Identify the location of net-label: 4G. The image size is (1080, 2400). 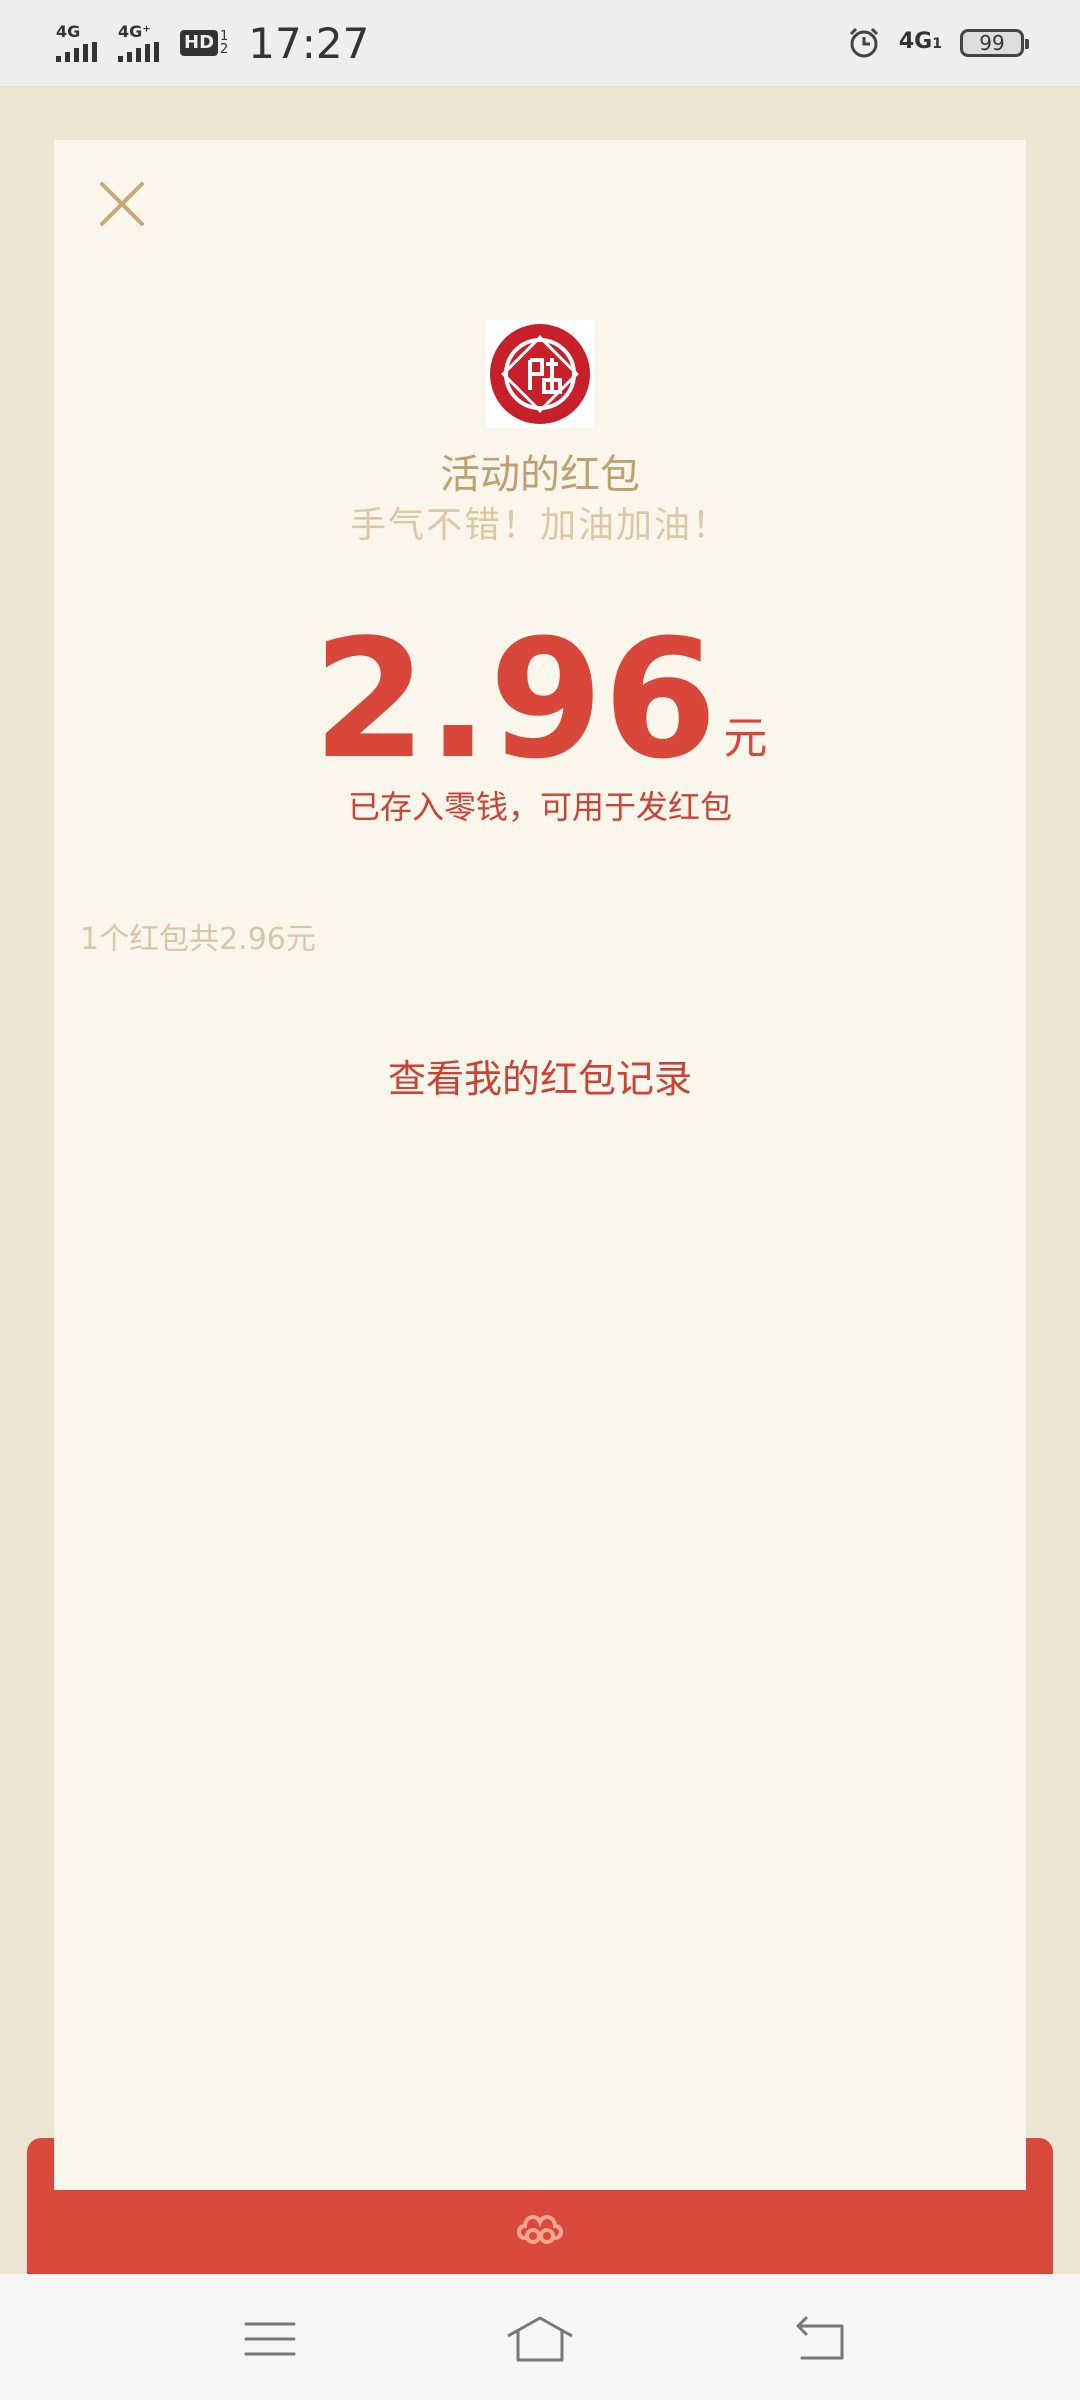
(915, 41).